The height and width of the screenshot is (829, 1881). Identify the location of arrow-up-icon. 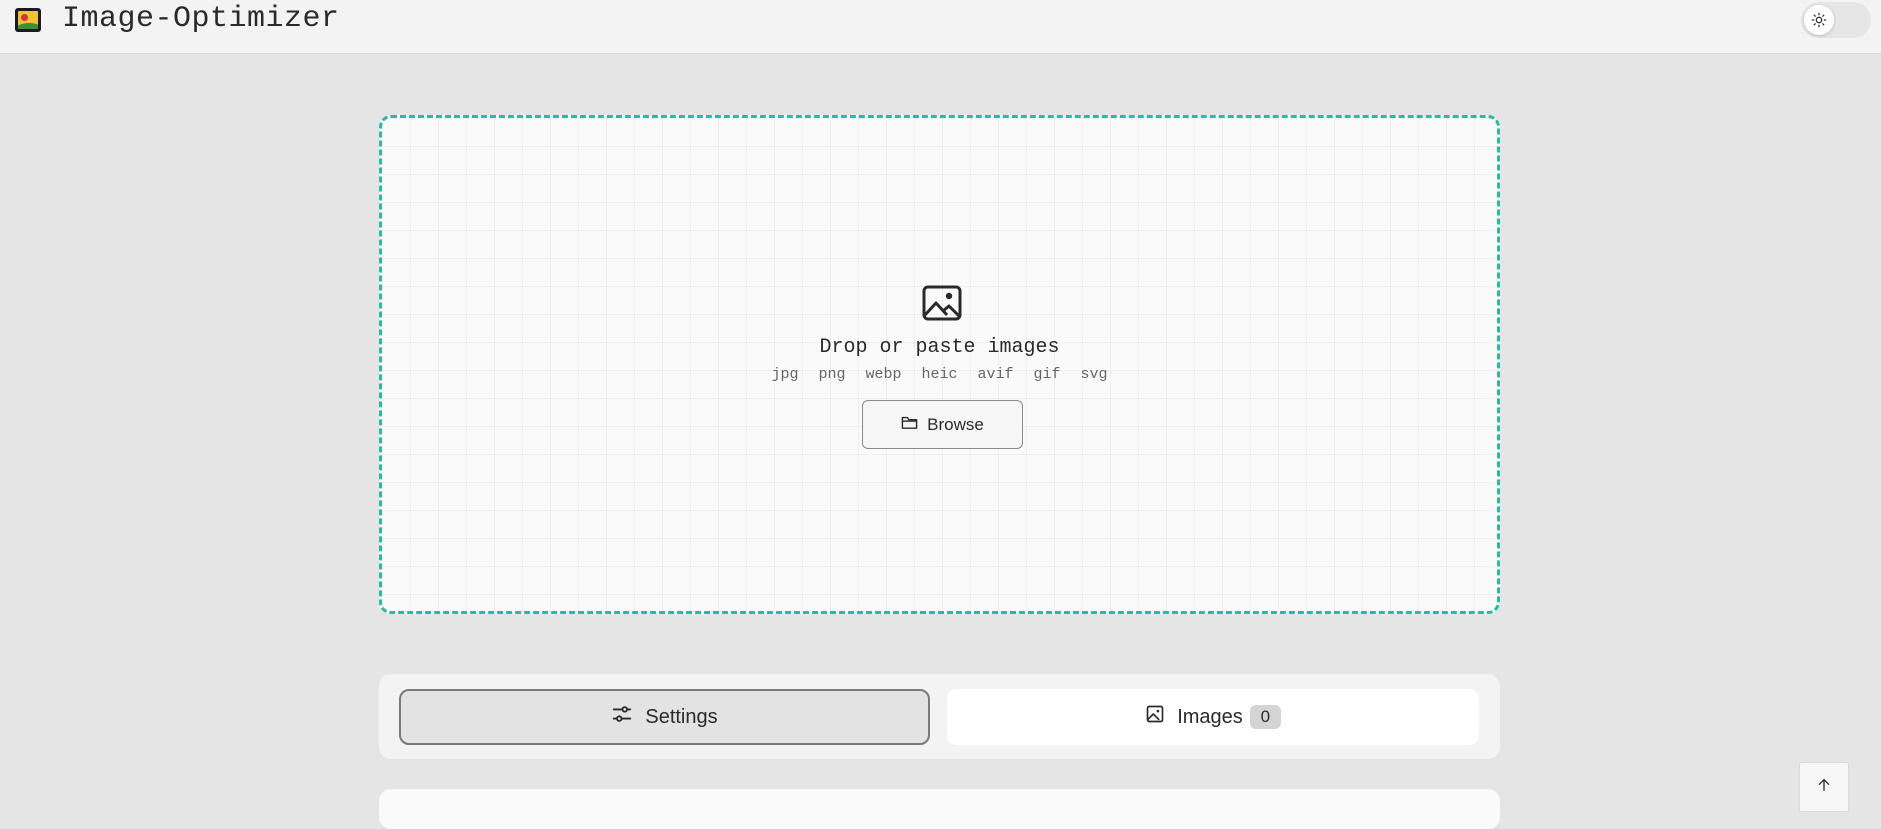
(1824, 787).